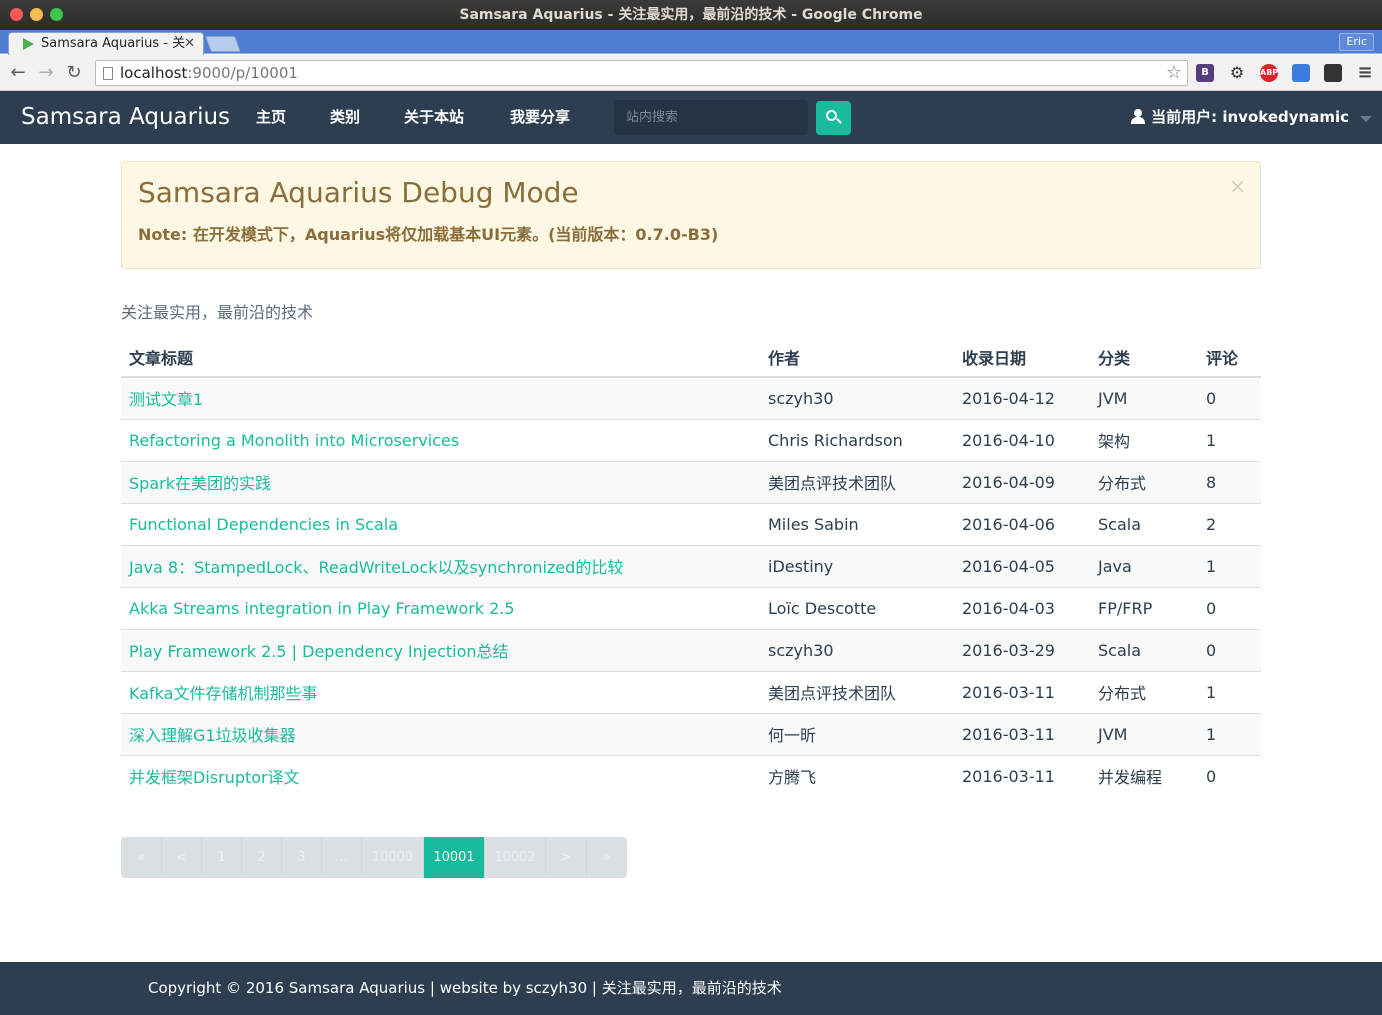  What do you see at coordinates (182, 857) in the screenshot?
I see `page-button: <` at bounding box center [182, 857].